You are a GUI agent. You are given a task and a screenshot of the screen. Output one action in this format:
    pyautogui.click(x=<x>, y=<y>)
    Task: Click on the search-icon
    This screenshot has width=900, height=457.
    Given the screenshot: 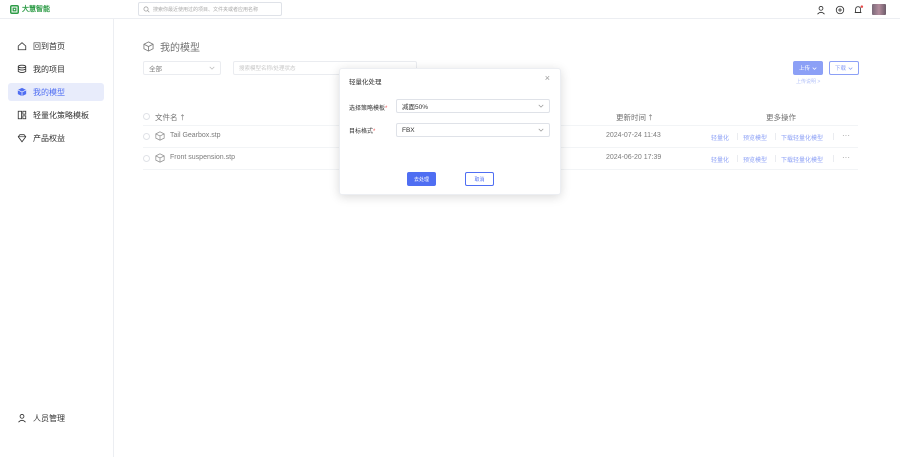 What is the action you would take?
    pyautogui.click(x=146, y=9)
    